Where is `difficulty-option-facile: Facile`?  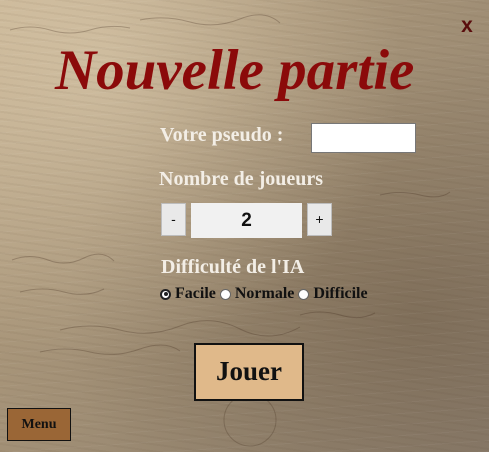
difficulty-option-facile: Facile is located at coordinates (188, 294).